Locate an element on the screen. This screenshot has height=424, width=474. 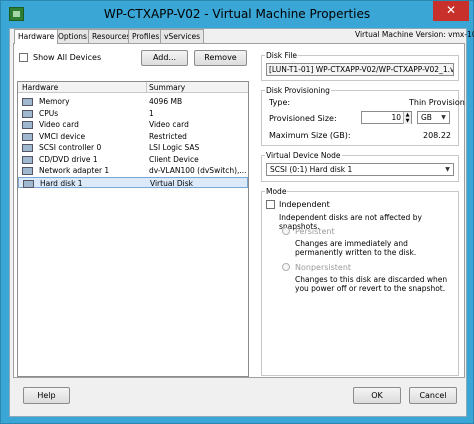
hardware-row-scsi-controller: SCSI controller 0 LSI Logic SAS is located at coordinates (133, 148).